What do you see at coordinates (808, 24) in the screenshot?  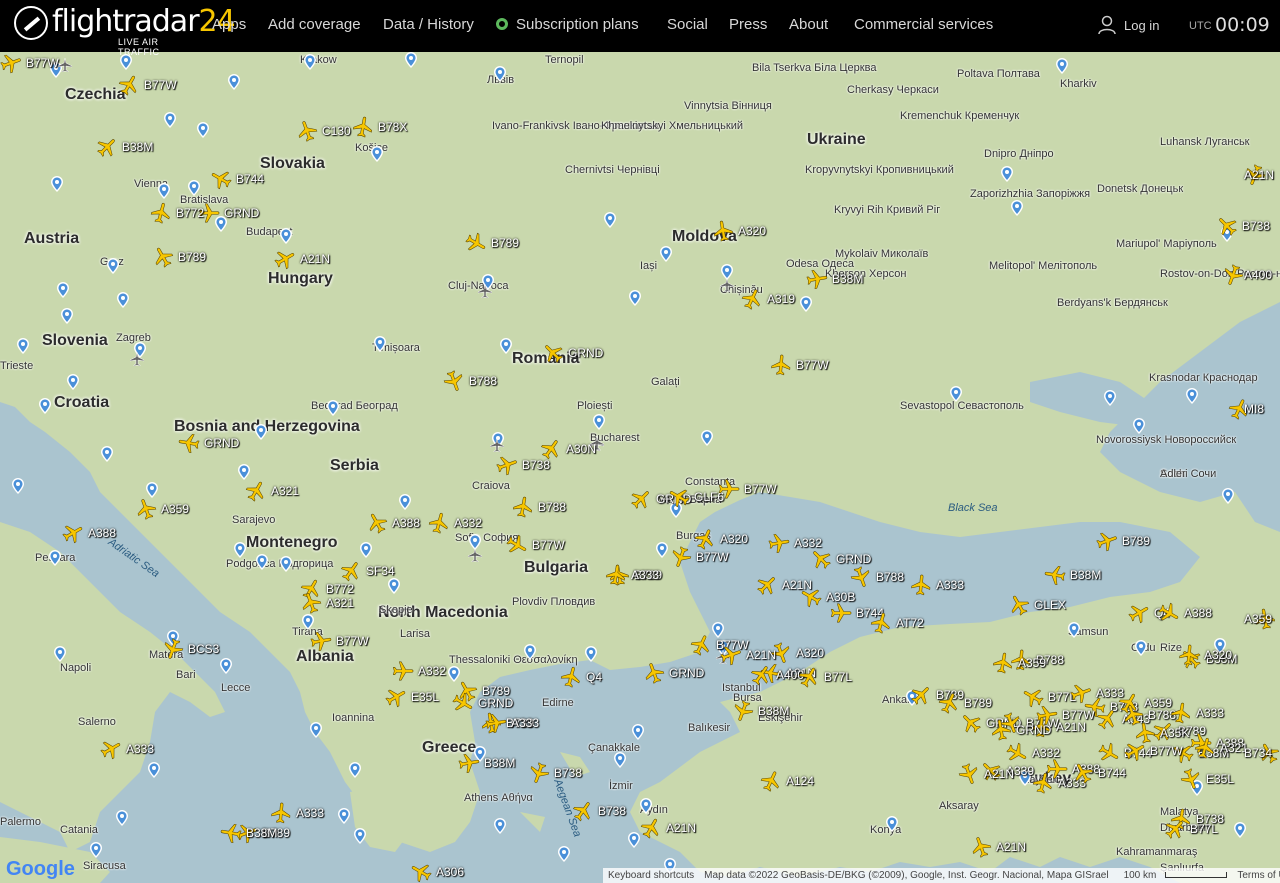 I see `nav-about: About` at bounding box center [808, 24].